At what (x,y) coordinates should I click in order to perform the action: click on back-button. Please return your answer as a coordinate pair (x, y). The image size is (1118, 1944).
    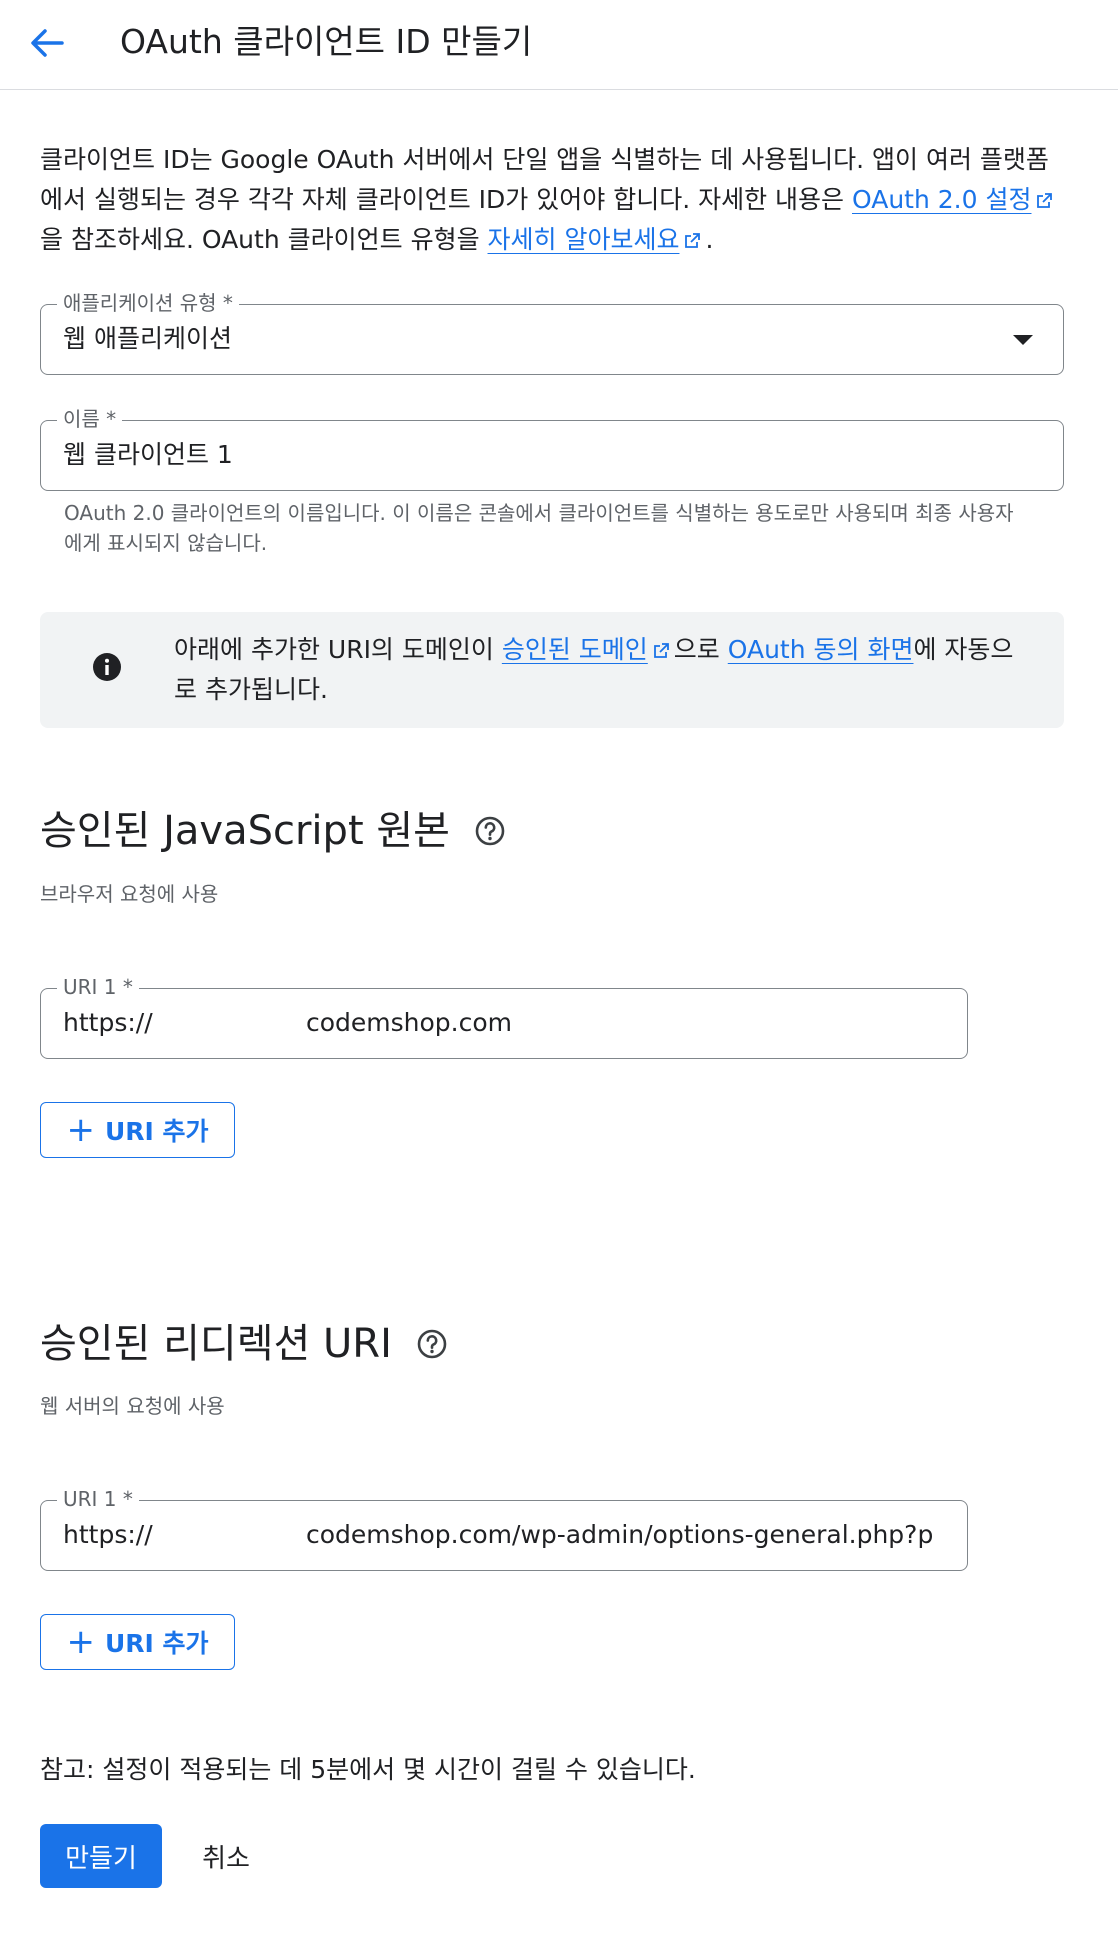
    Looking at the image, I should click on (47, 43).